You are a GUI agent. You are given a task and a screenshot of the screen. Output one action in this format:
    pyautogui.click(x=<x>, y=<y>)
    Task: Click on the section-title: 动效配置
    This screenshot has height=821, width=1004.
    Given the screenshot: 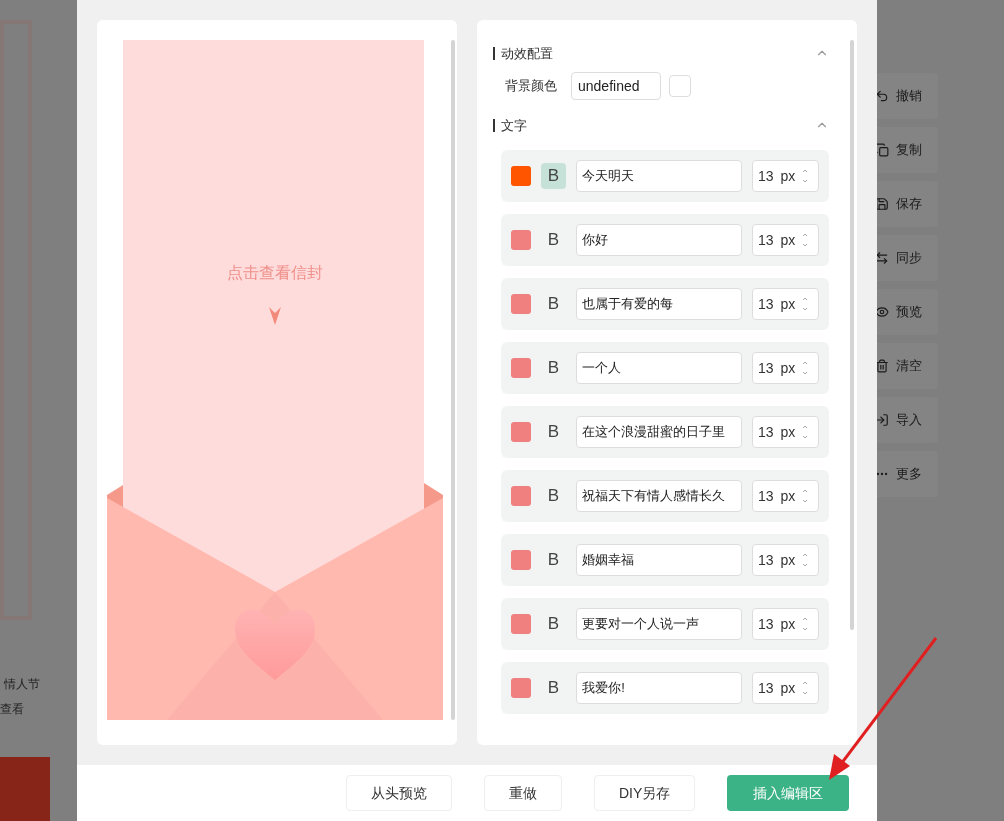 What is the action you would take?
    pyautogui.click(x=523, y=53)
    